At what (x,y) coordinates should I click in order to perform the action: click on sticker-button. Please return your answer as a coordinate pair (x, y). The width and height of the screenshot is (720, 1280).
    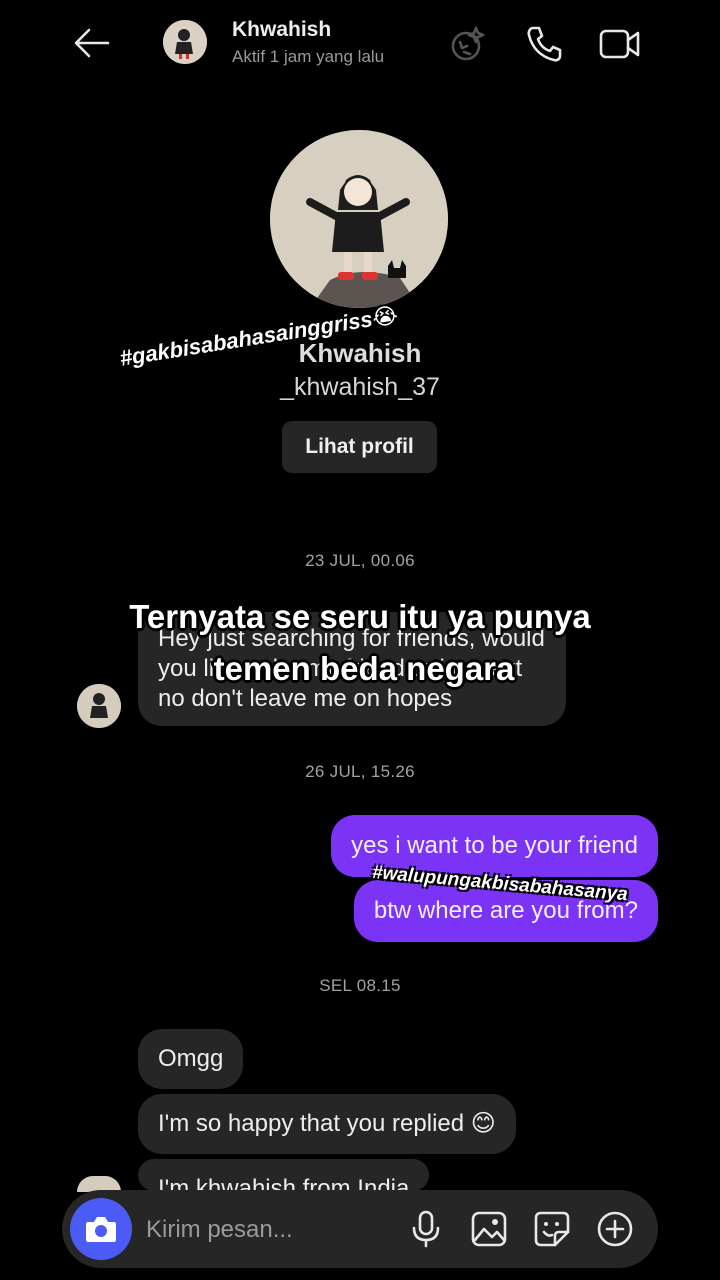
    Looking at the image, I should click on (552, 1231).